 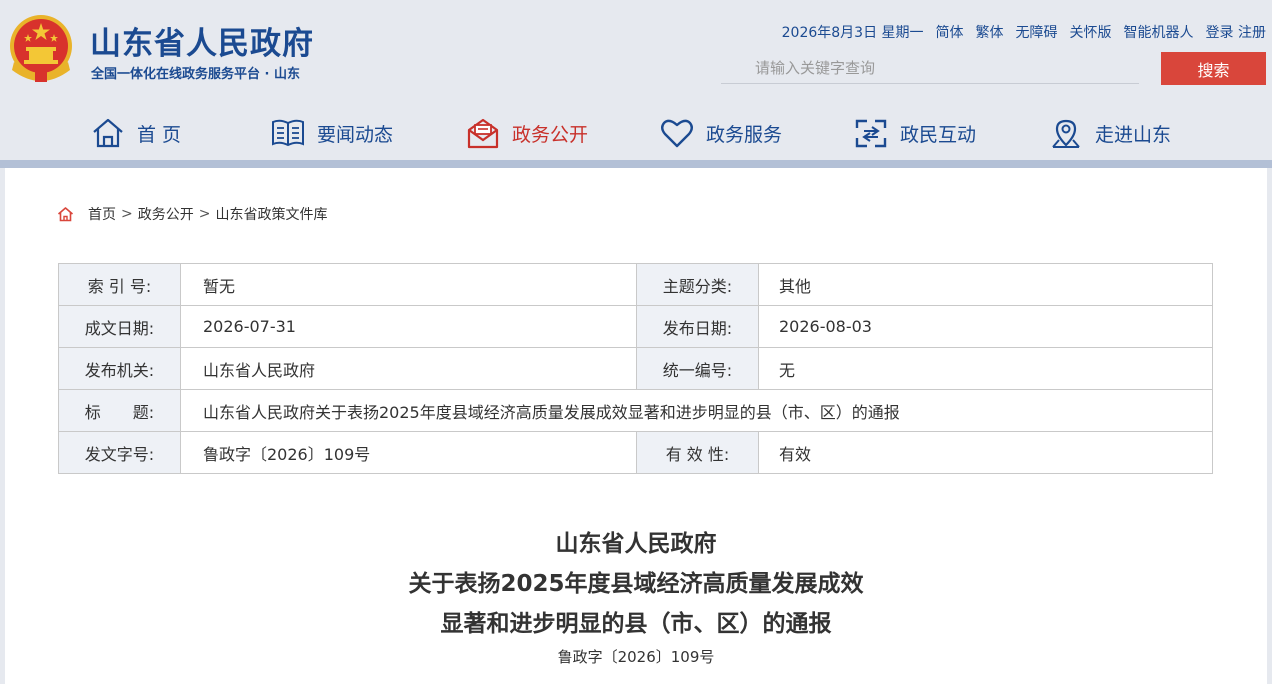 I want to click on document-title-line: 山东省人民政府, so click(x=636, y=544).